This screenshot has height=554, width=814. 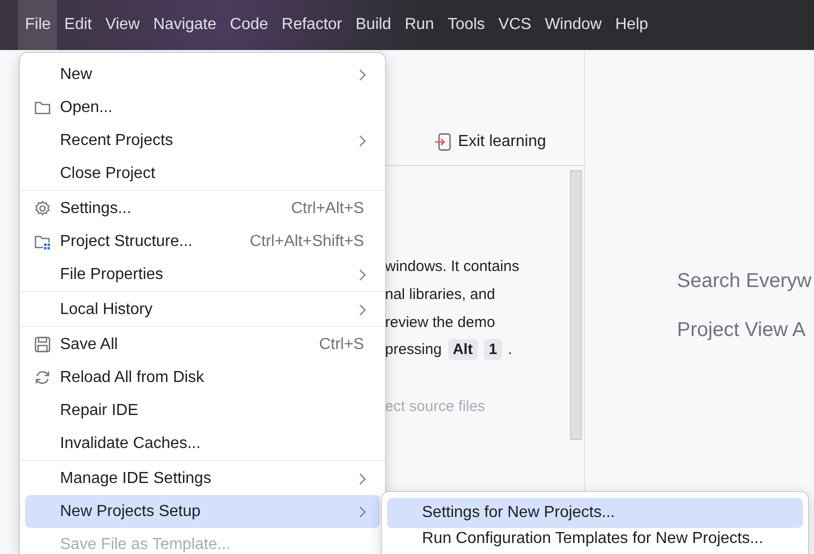 I want to click on menu-item: Local History, so click(x=202, y=309).